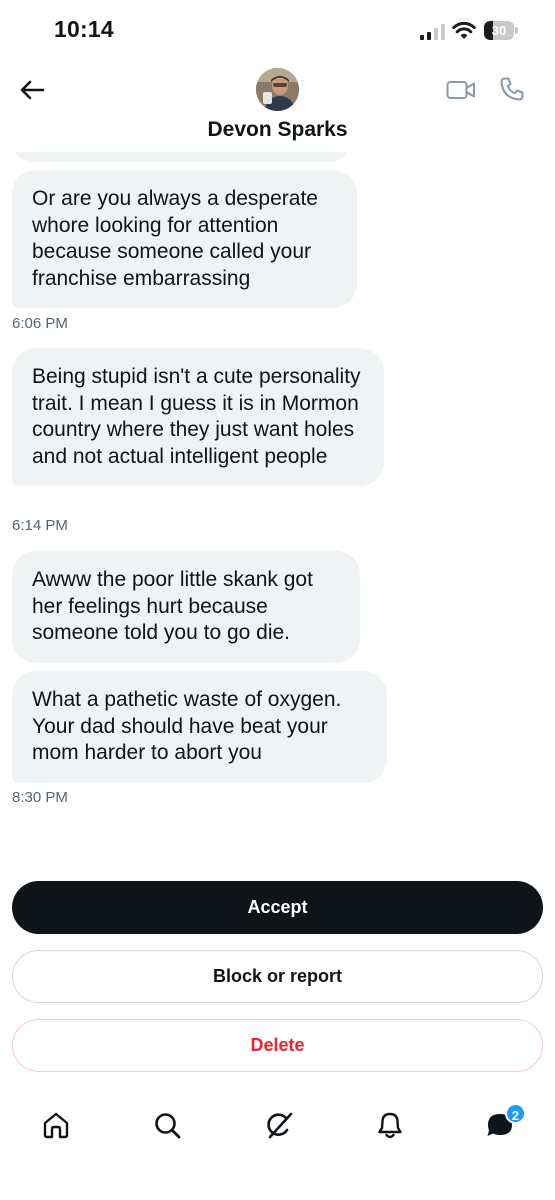 The width and height of the screenshot is (555, 1200). I want to click on search-icon, so click(168, 1126).